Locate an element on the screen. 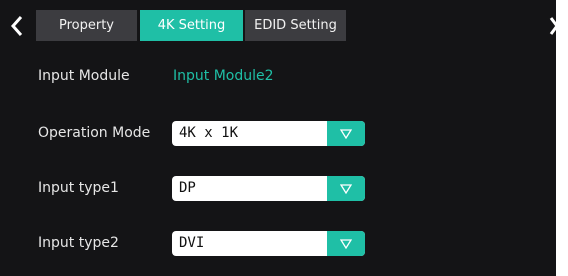 This screenshot has width=568, height=276. operation-mode-value: 4K x 1K is located at coordinates (209, 133).